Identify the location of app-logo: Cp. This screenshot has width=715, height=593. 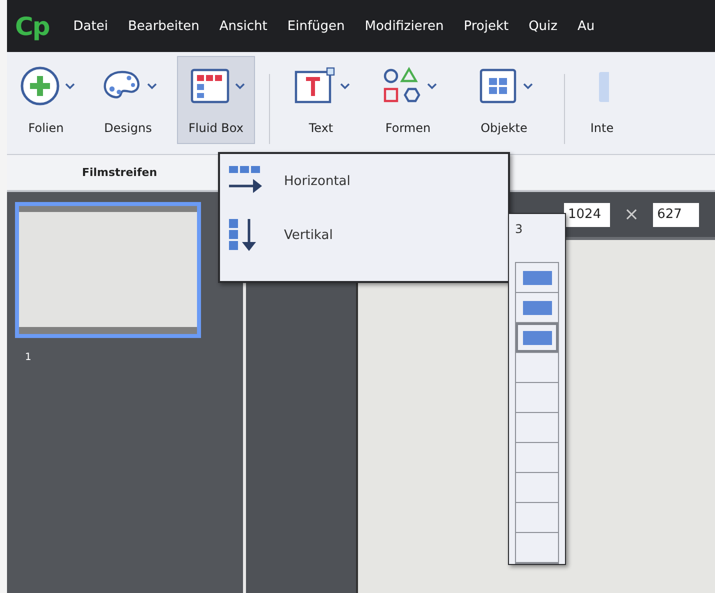
(32, 26).